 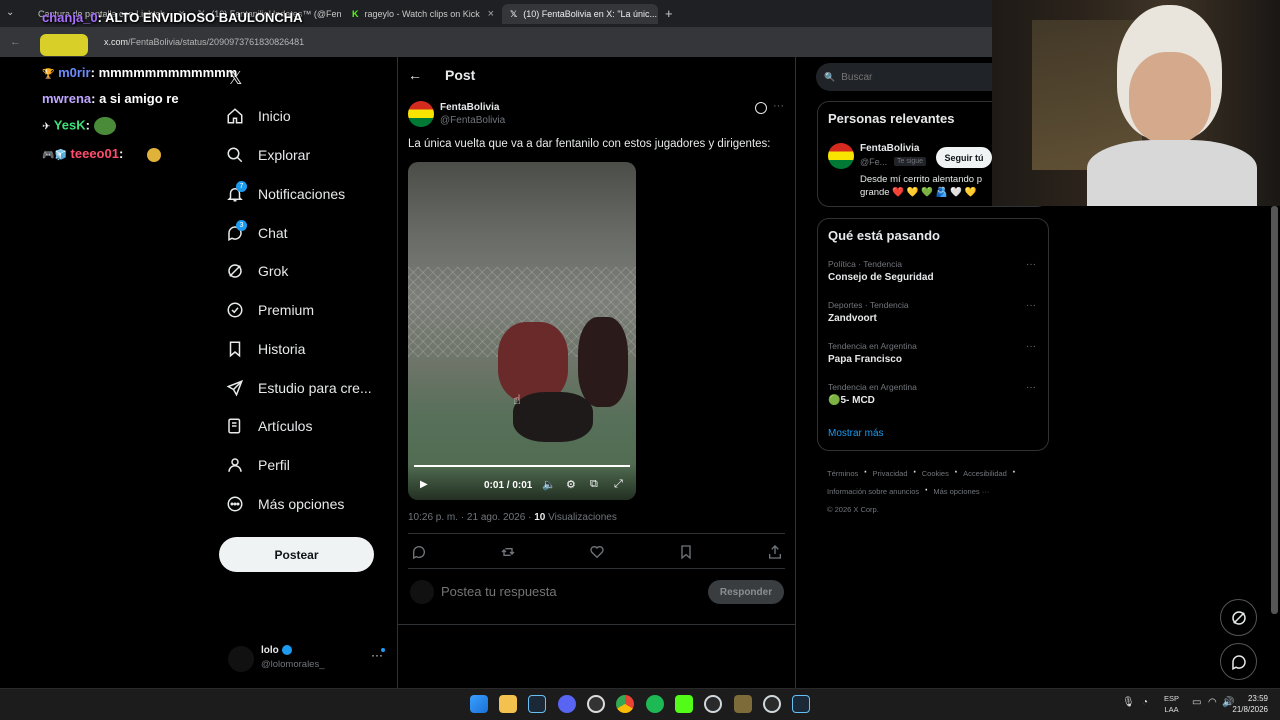 I want to click on settings-icon: ⚙, so click(x=571, y=484).